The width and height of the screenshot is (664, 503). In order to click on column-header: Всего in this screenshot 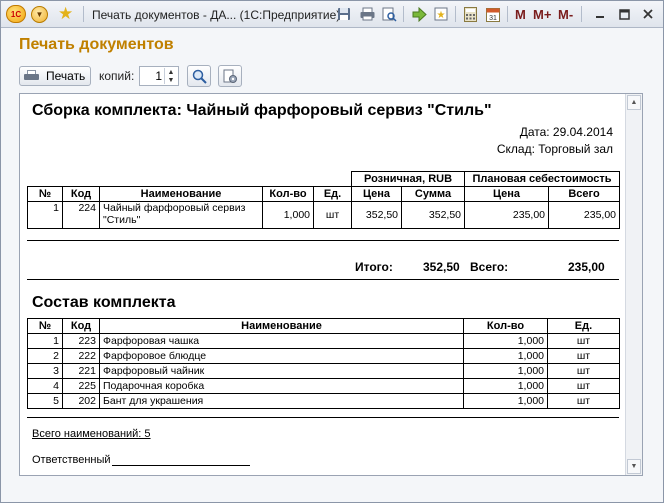, I will do `click(584, 194)`.